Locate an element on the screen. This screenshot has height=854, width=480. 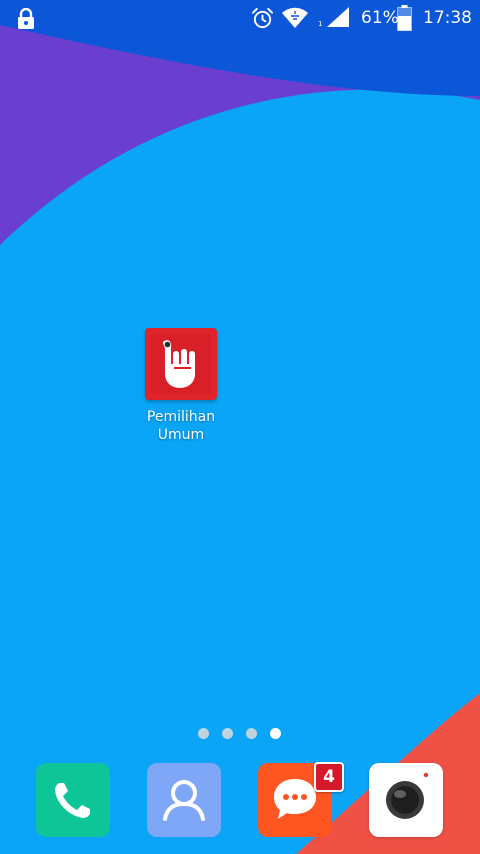
app-shortcut-pemilihan-umum: Pemilihan Umum is located at coordinates (181, 386).